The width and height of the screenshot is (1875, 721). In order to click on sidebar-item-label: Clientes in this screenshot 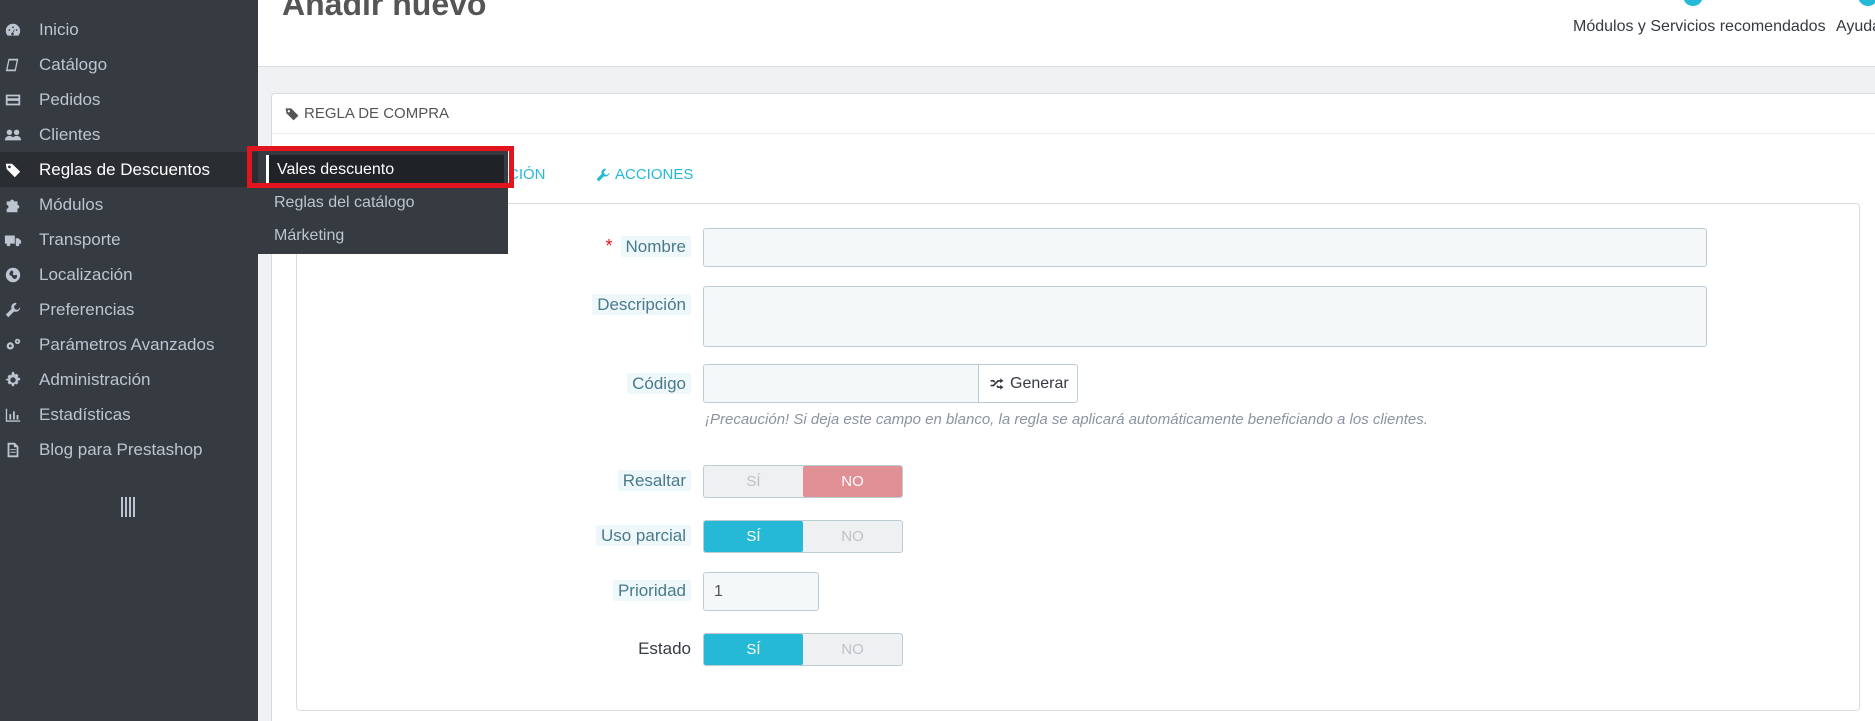, I will do `click(70, 134)`.